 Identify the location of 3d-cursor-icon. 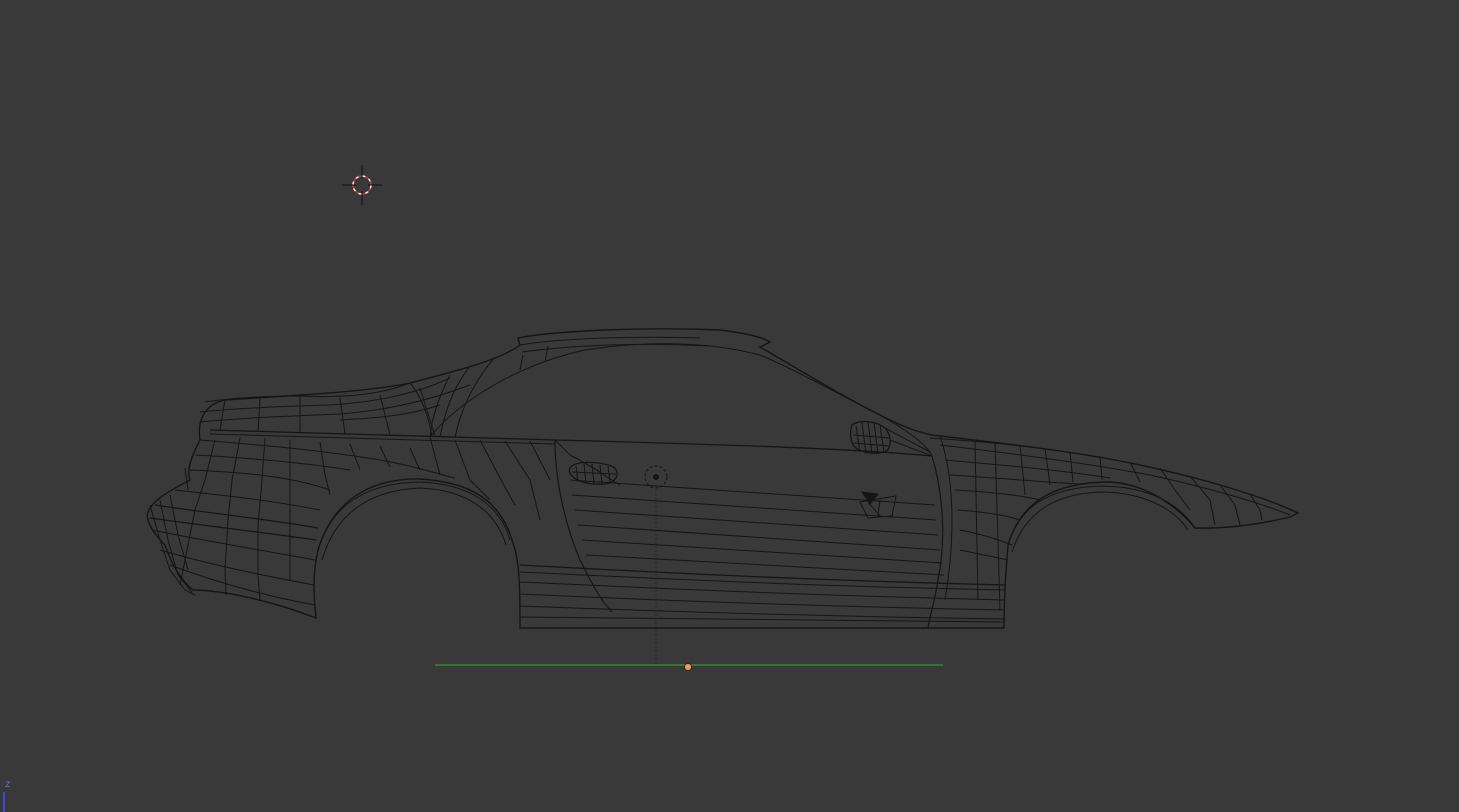
(362, 185).